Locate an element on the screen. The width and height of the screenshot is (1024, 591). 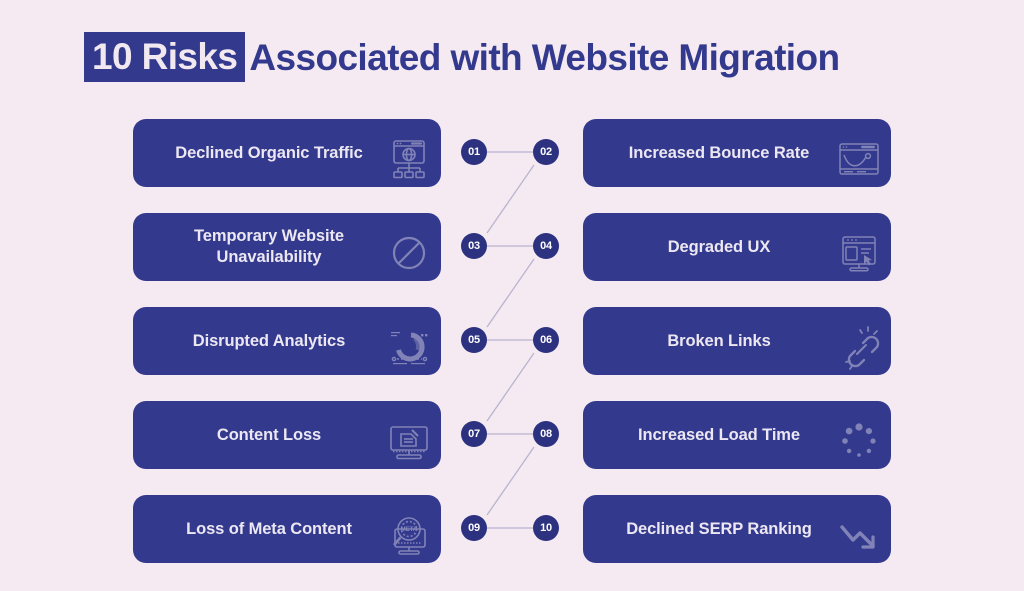
donut-chart-icon is located at coordinates (409, 347).